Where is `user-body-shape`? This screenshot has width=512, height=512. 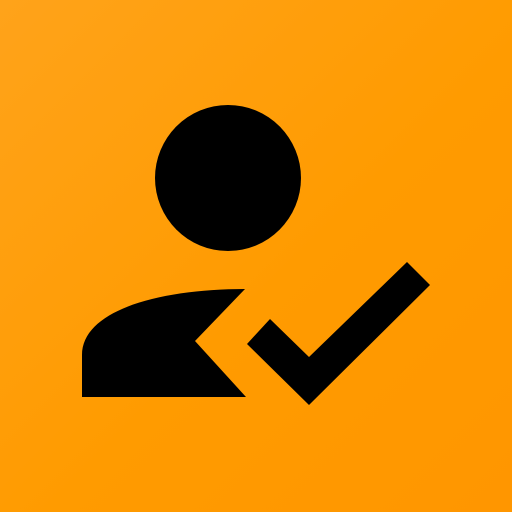
user-body-shape is located at coordinates (164, 343).